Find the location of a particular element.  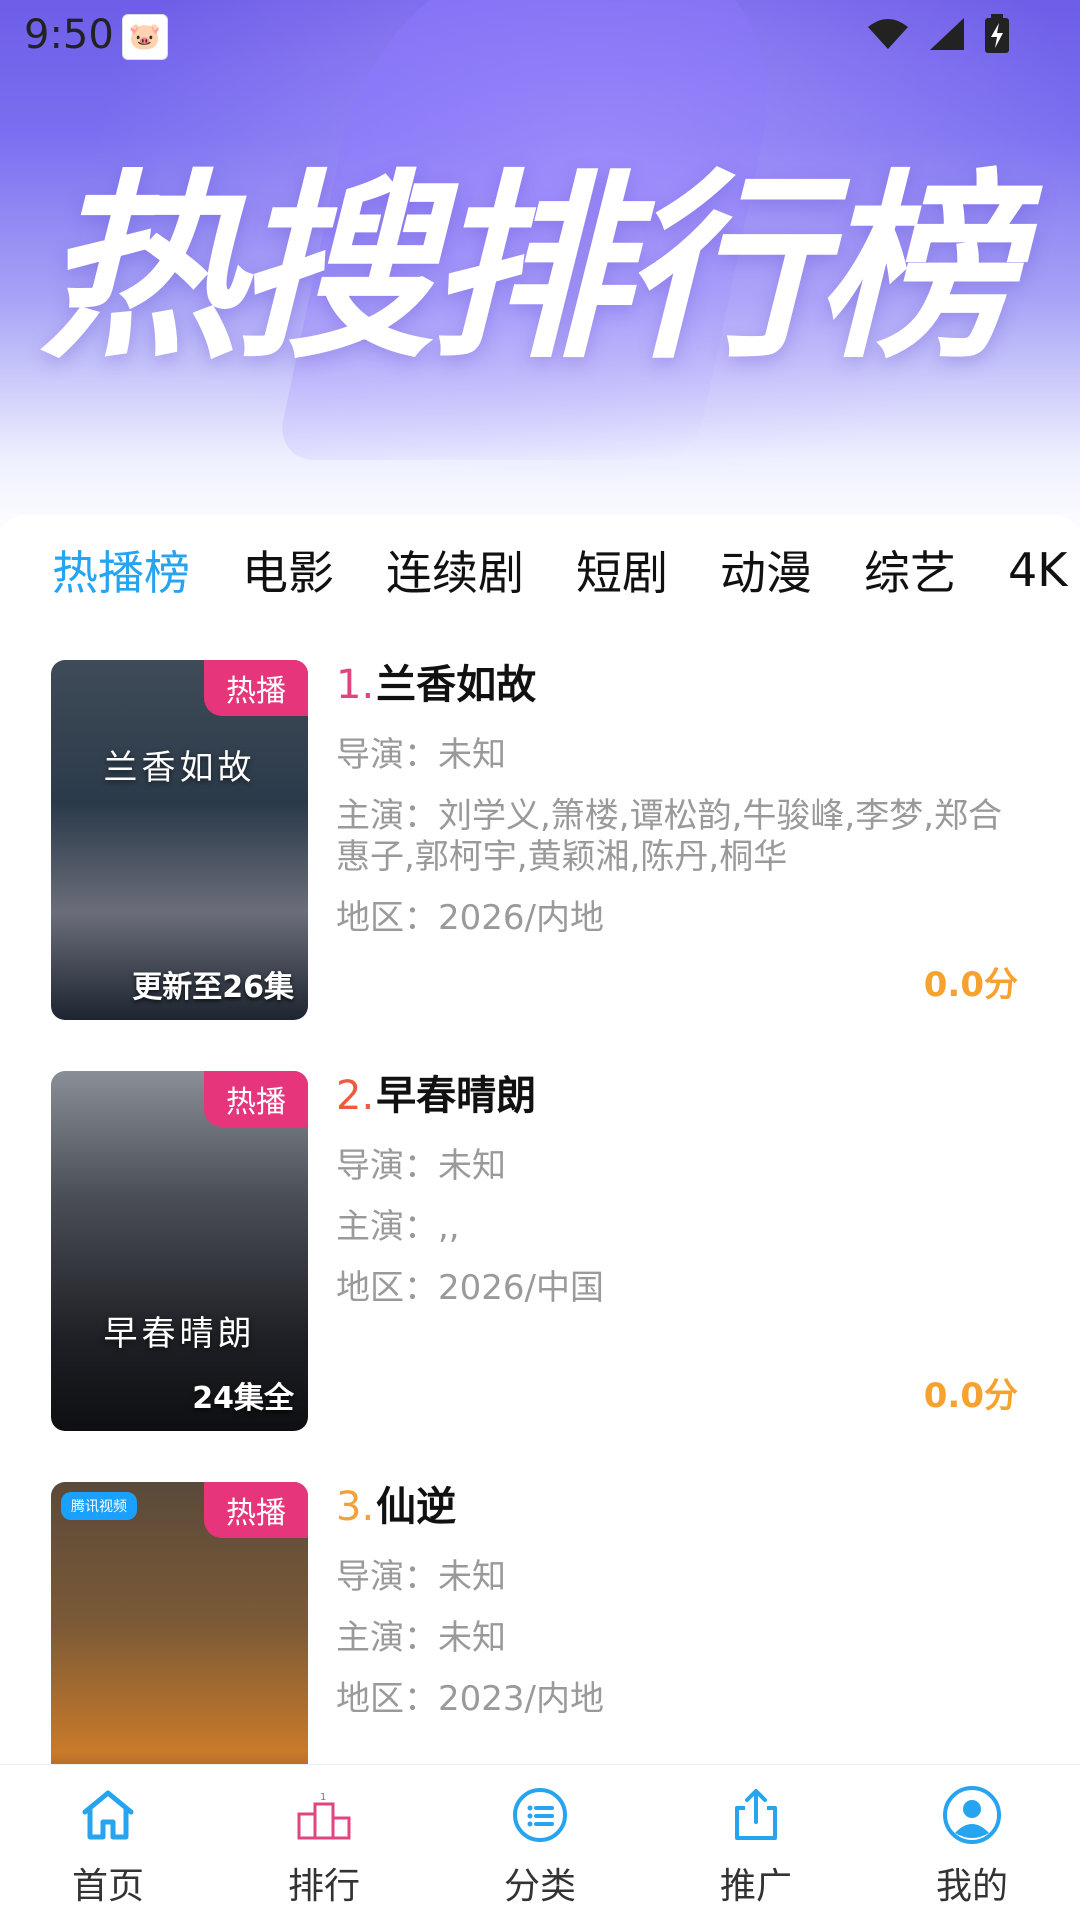

item-title: 兰香如故 is located at coordinates (456, 685).